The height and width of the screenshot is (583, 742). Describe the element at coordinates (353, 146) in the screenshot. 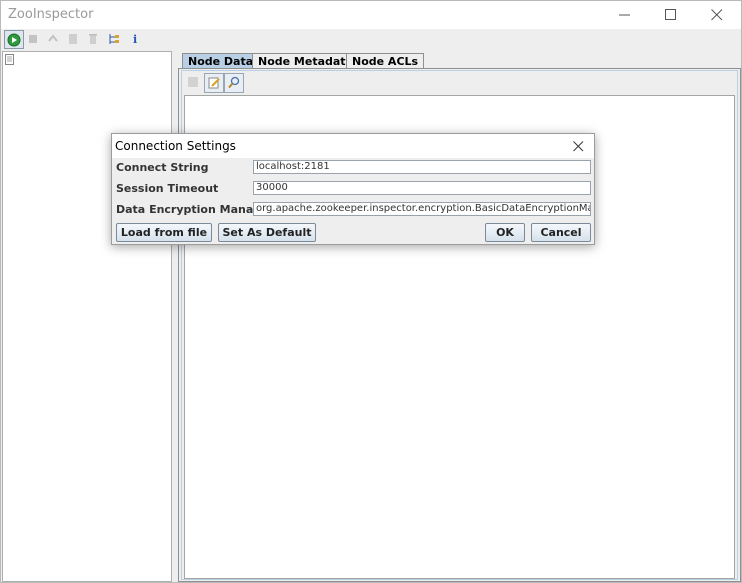

I see `dialog-title-bar: Connection Settings` at that location.